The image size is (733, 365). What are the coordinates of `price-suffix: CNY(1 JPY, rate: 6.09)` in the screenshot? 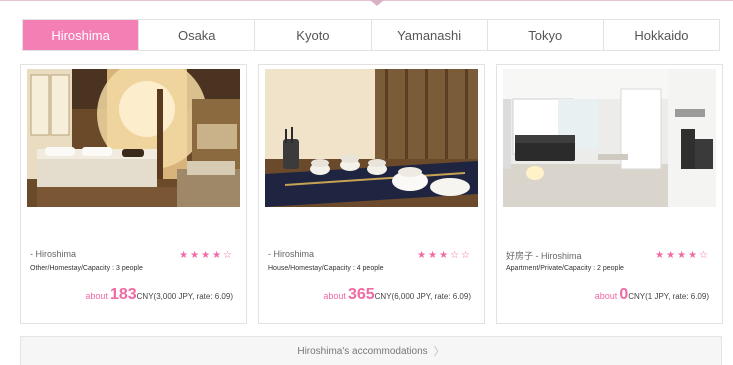 It's located at (668, 296).